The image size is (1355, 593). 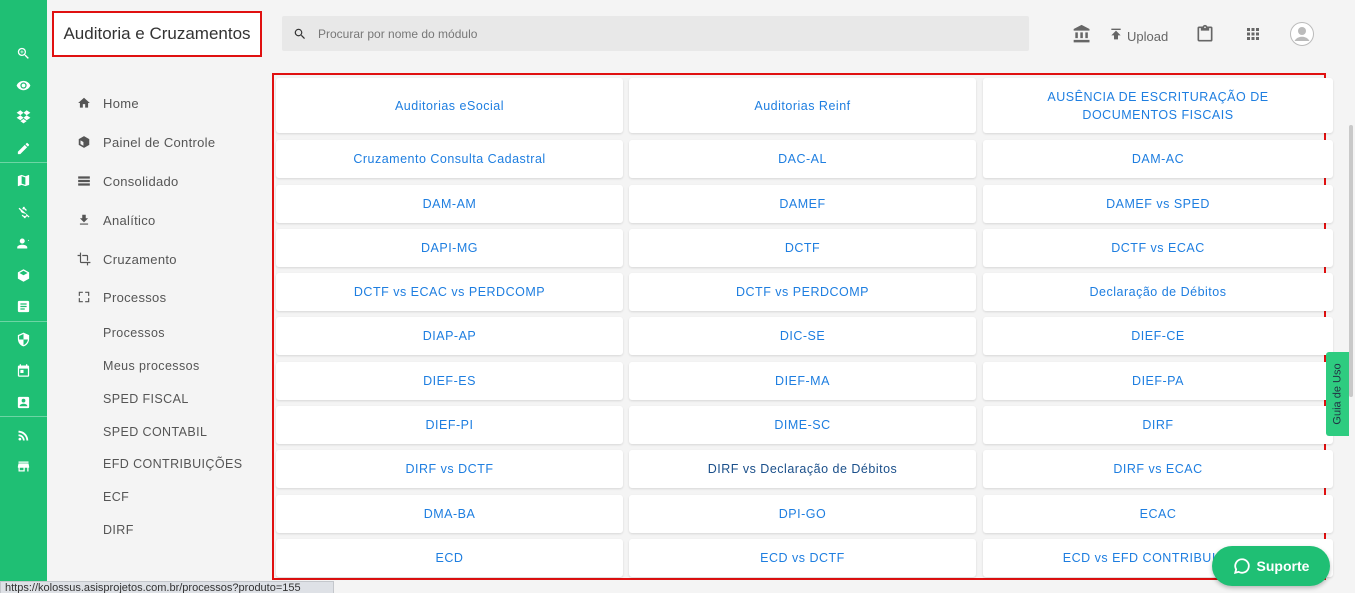 What do you see at coordinates (802, 514) in the screenshot?
I see `module-card: DPI-GO` at bounding box center [802, 514].